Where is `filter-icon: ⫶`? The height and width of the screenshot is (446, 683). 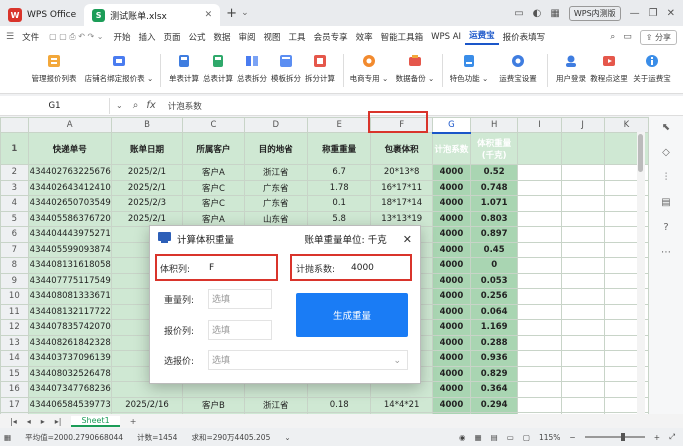 filter-icon: ⫶ is located at coordinates (666, 177).